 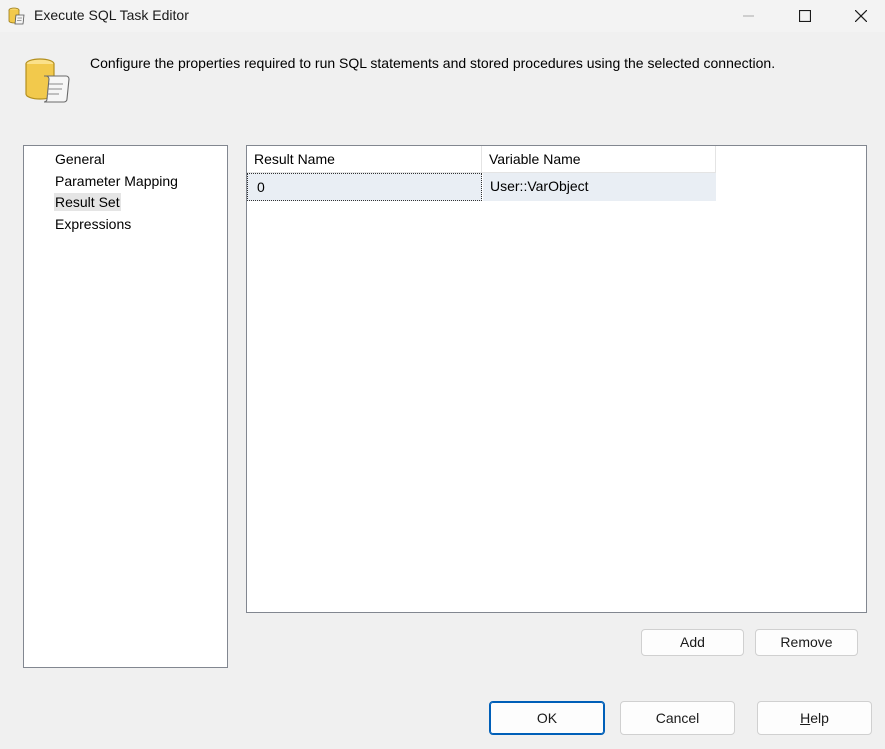 I want to click on column-header-variable-name: Variable Name, so click(x=599, y=159).